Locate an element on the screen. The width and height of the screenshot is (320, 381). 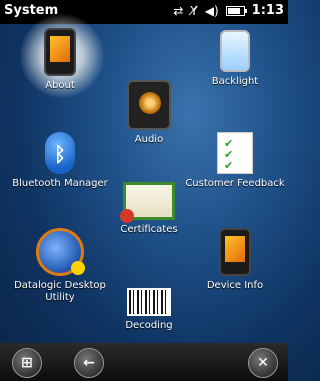
feedback-label: Customer Feedback is located at coordinates (235, 183).